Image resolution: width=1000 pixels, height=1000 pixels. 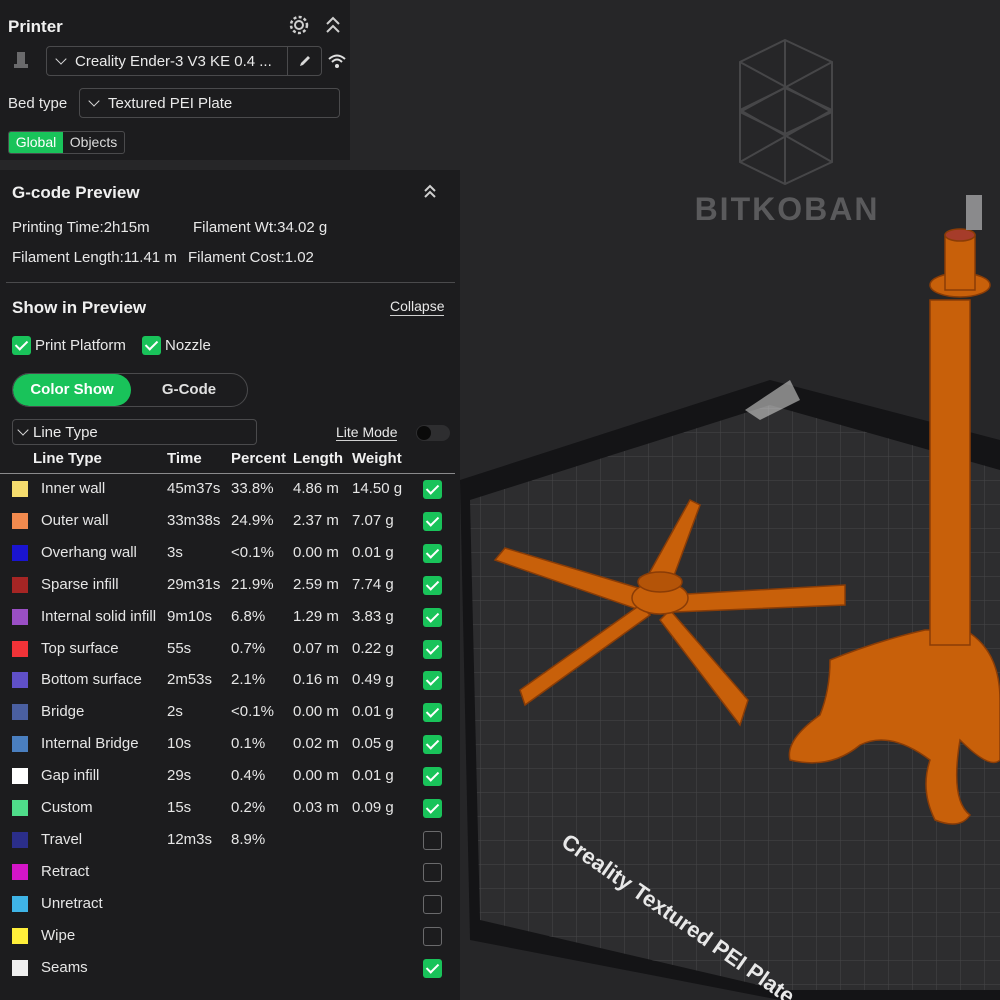 I want to click on nozzle-toggle: Nozzle, so click(x=176, y=345).